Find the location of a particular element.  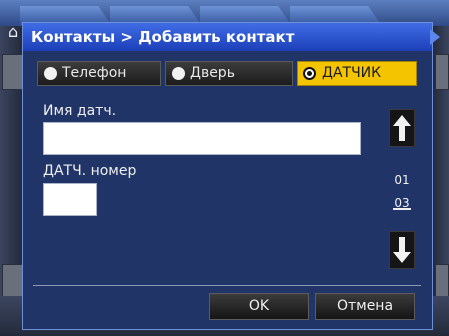

dialog-title: Контакты > Добавить контакт is located at coordinates (163, 37).